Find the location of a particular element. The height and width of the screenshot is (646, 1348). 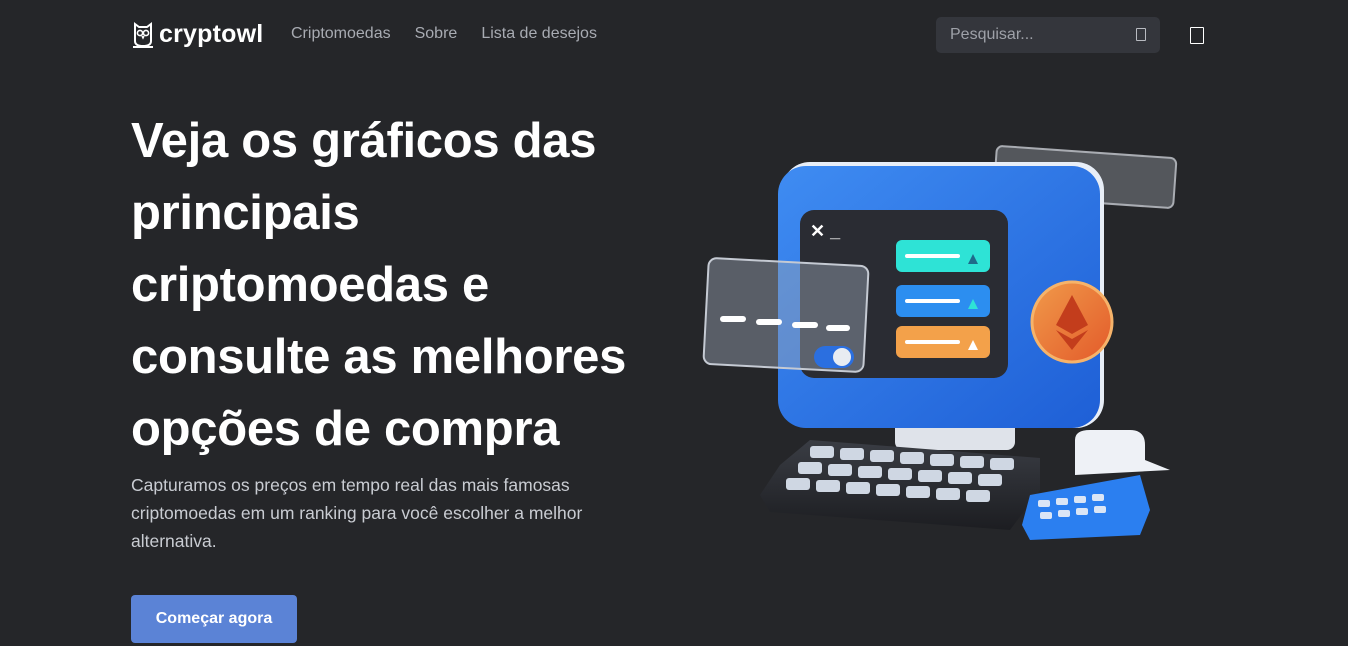

nav-links: Criptomoedas Sobre Lista de desejos is located at coordinates (444, 34).